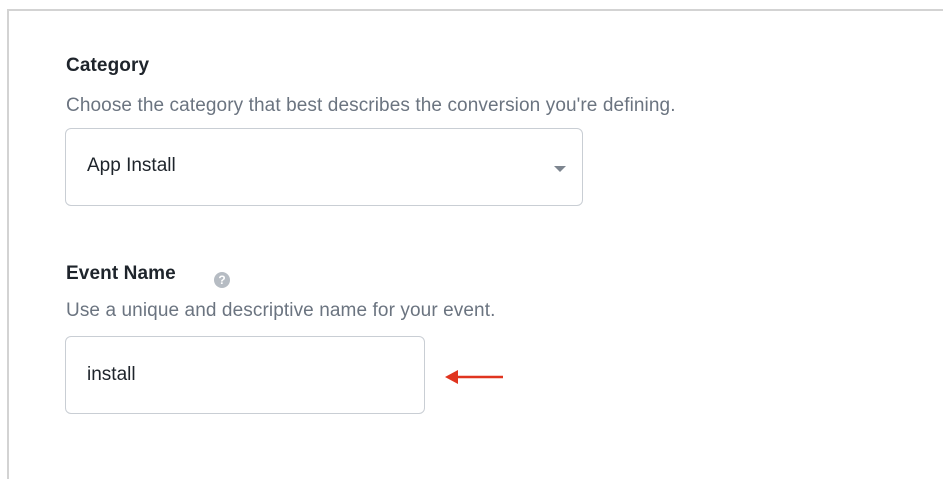 The height and width of the screenshot is (479, 943). What do you see at coordinates (560, 169) in the screenshot?
I see `chevron-down-icon` at bounding box center [560, 169].